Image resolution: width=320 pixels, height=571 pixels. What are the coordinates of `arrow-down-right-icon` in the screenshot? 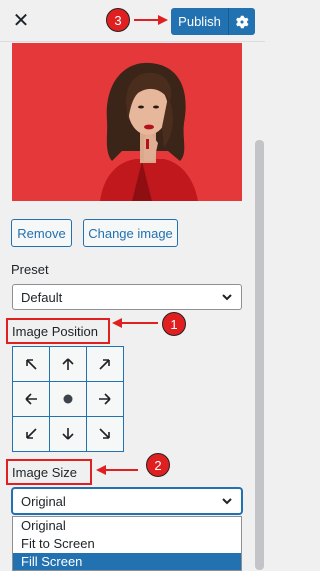 It's located at (104, 433).